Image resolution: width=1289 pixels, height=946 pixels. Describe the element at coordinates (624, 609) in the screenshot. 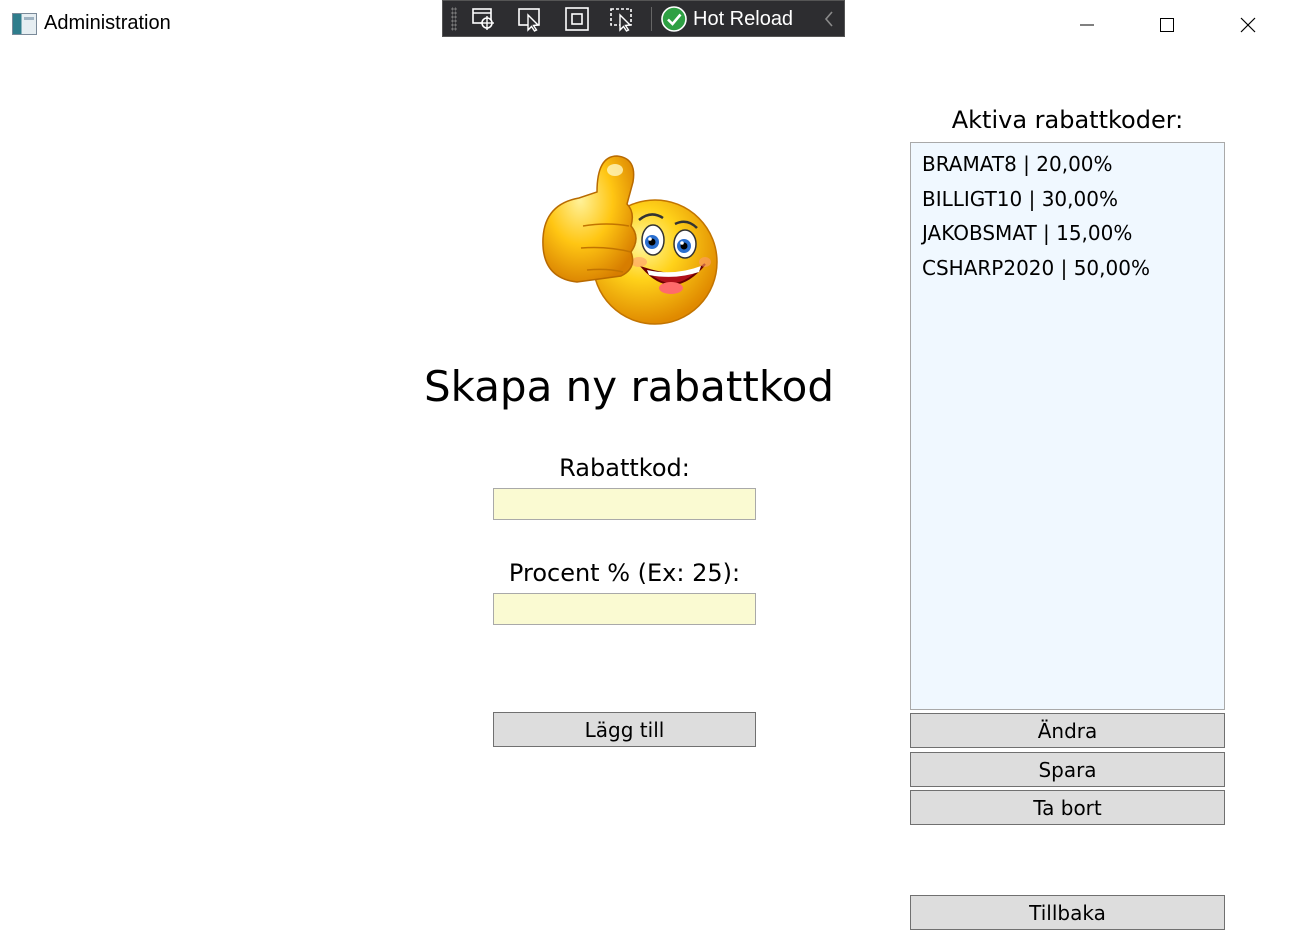

I see `percent-input` at that location.